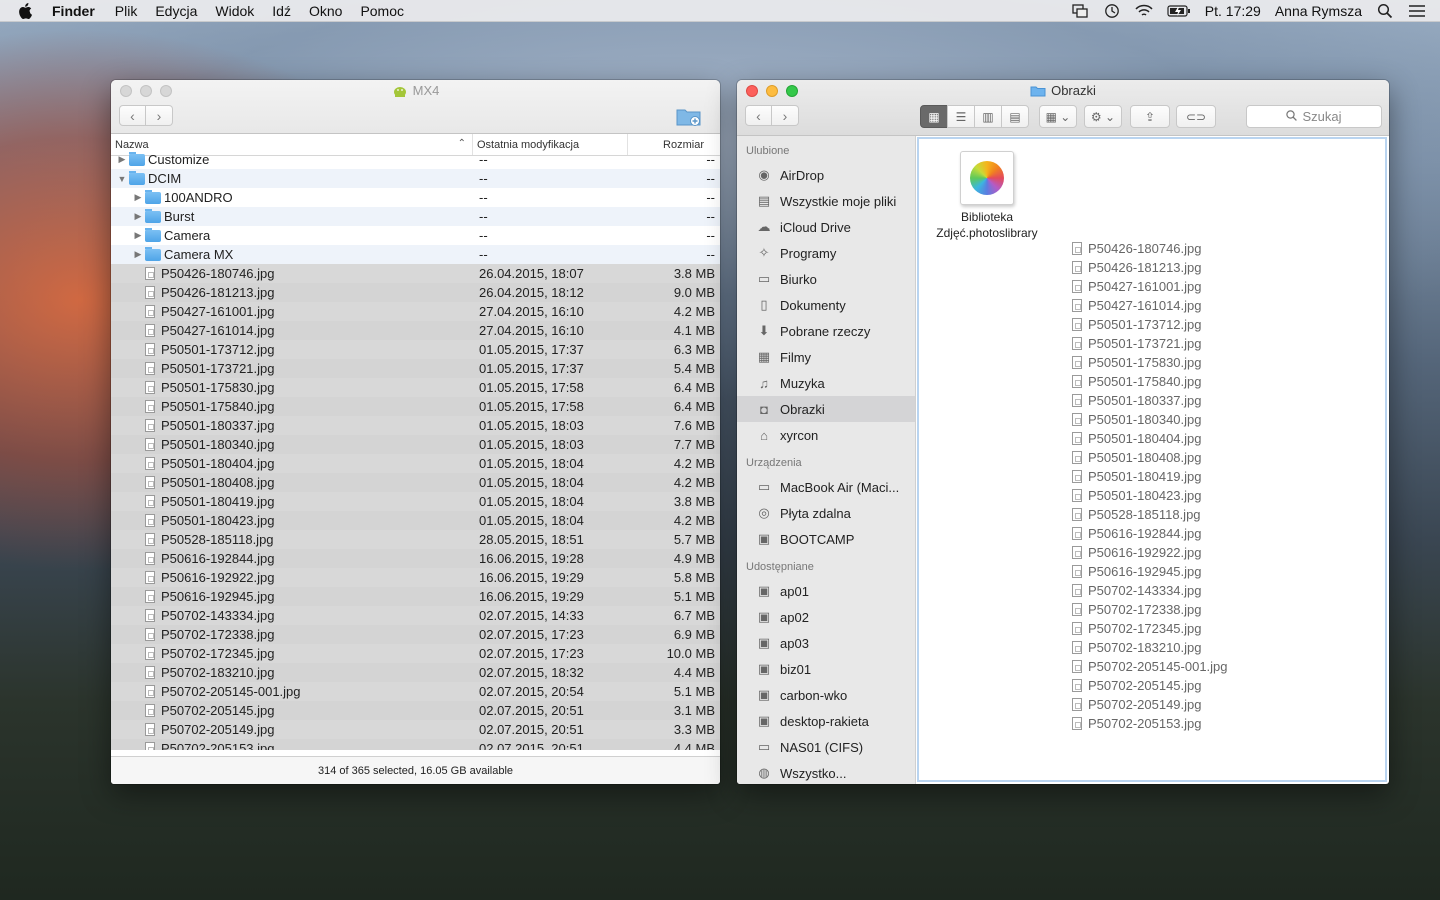  Describe the element at coordinates (826, 513) in the screenshot. I see `sidebar-item: ◎ Płyta zdalna` at that location.